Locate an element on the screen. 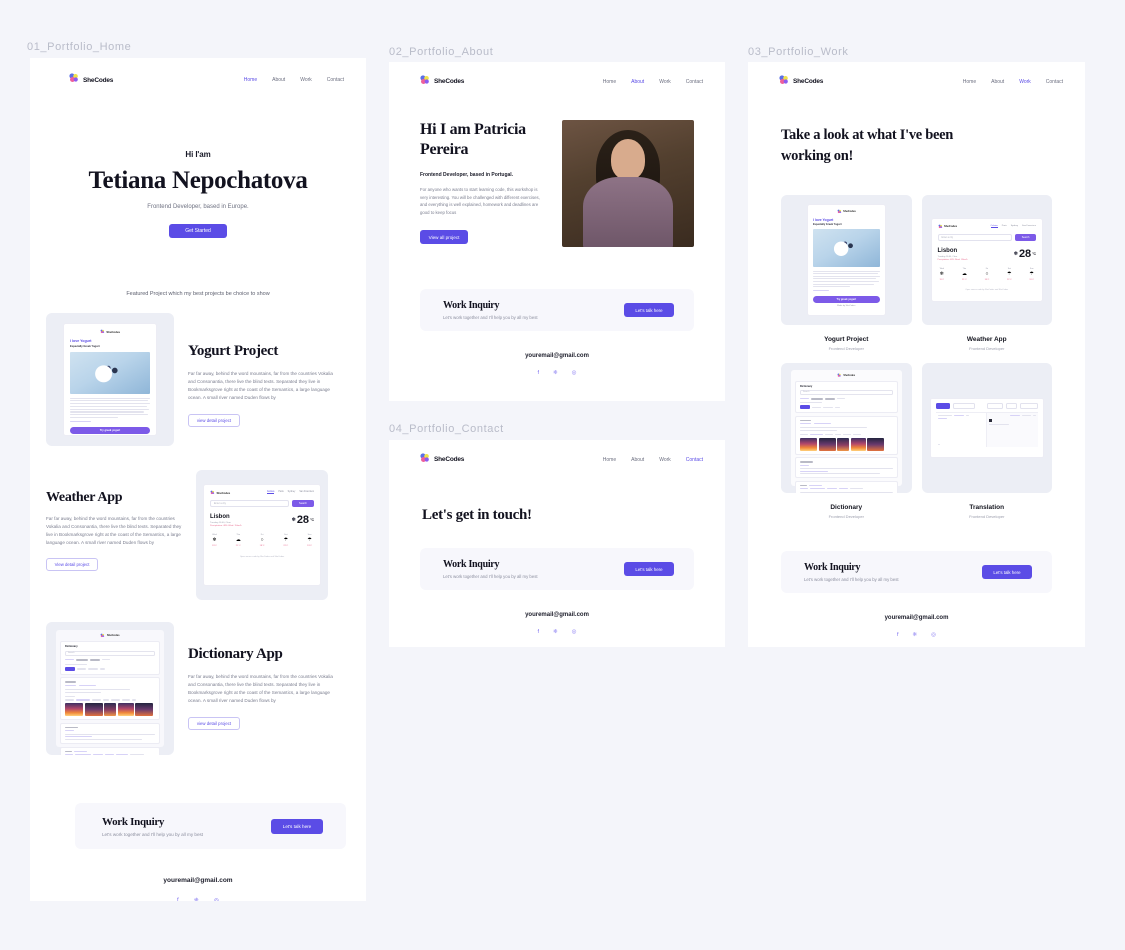 The width and height of the screenshot is (1125, 950). weather-glyph: ☂ is located at coordinates (309, 540).